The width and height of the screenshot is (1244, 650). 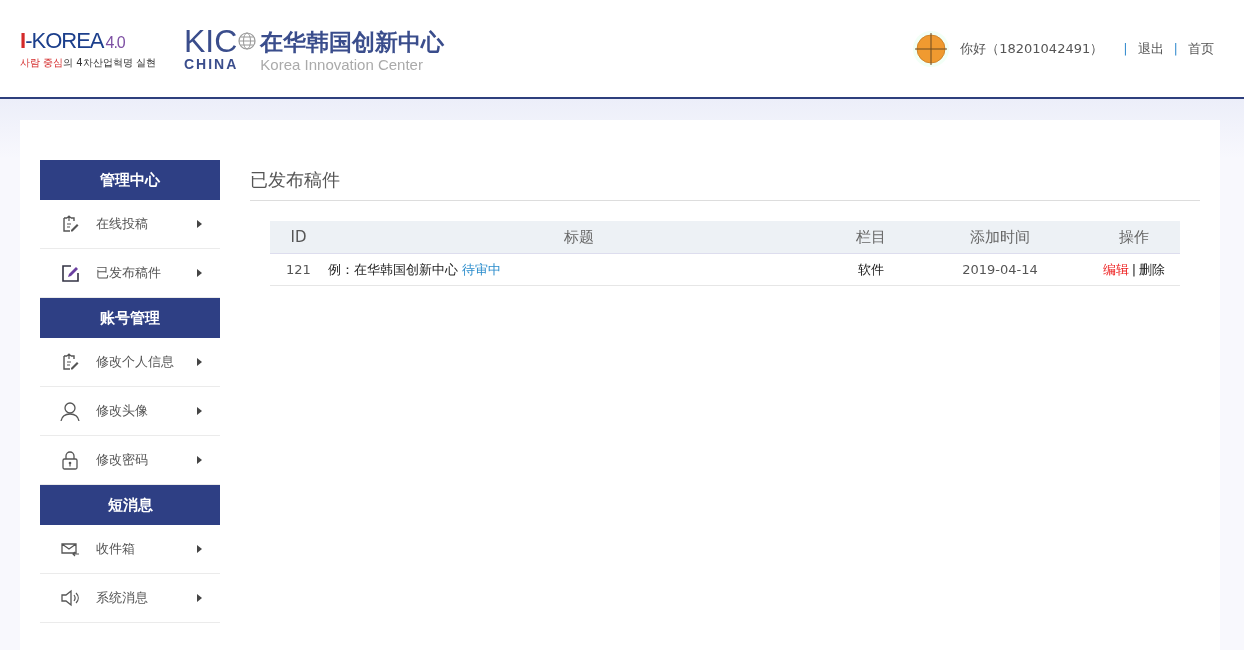 I want to click on globe-icon, so click(x=247, y=40).